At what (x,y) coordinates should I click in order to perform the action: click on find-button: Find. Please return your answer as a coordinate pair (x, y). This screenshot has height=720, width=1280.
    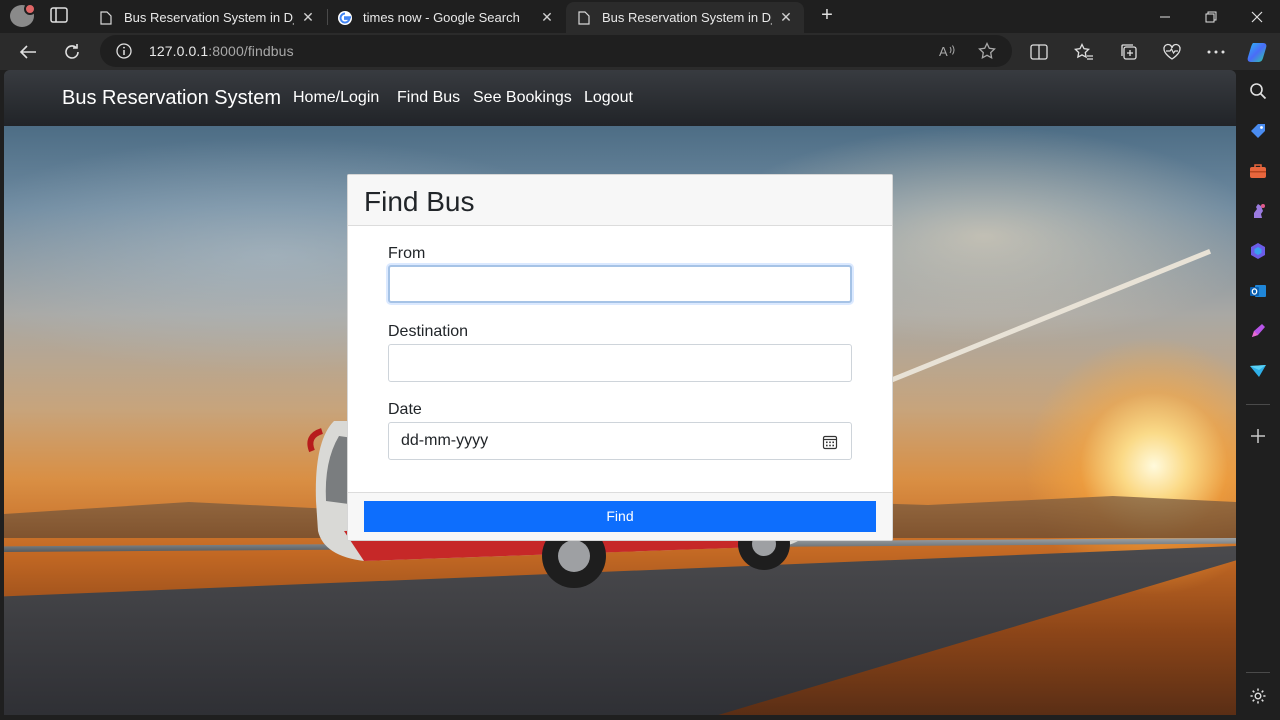
    Looking at the image, I should click on (620, 516).